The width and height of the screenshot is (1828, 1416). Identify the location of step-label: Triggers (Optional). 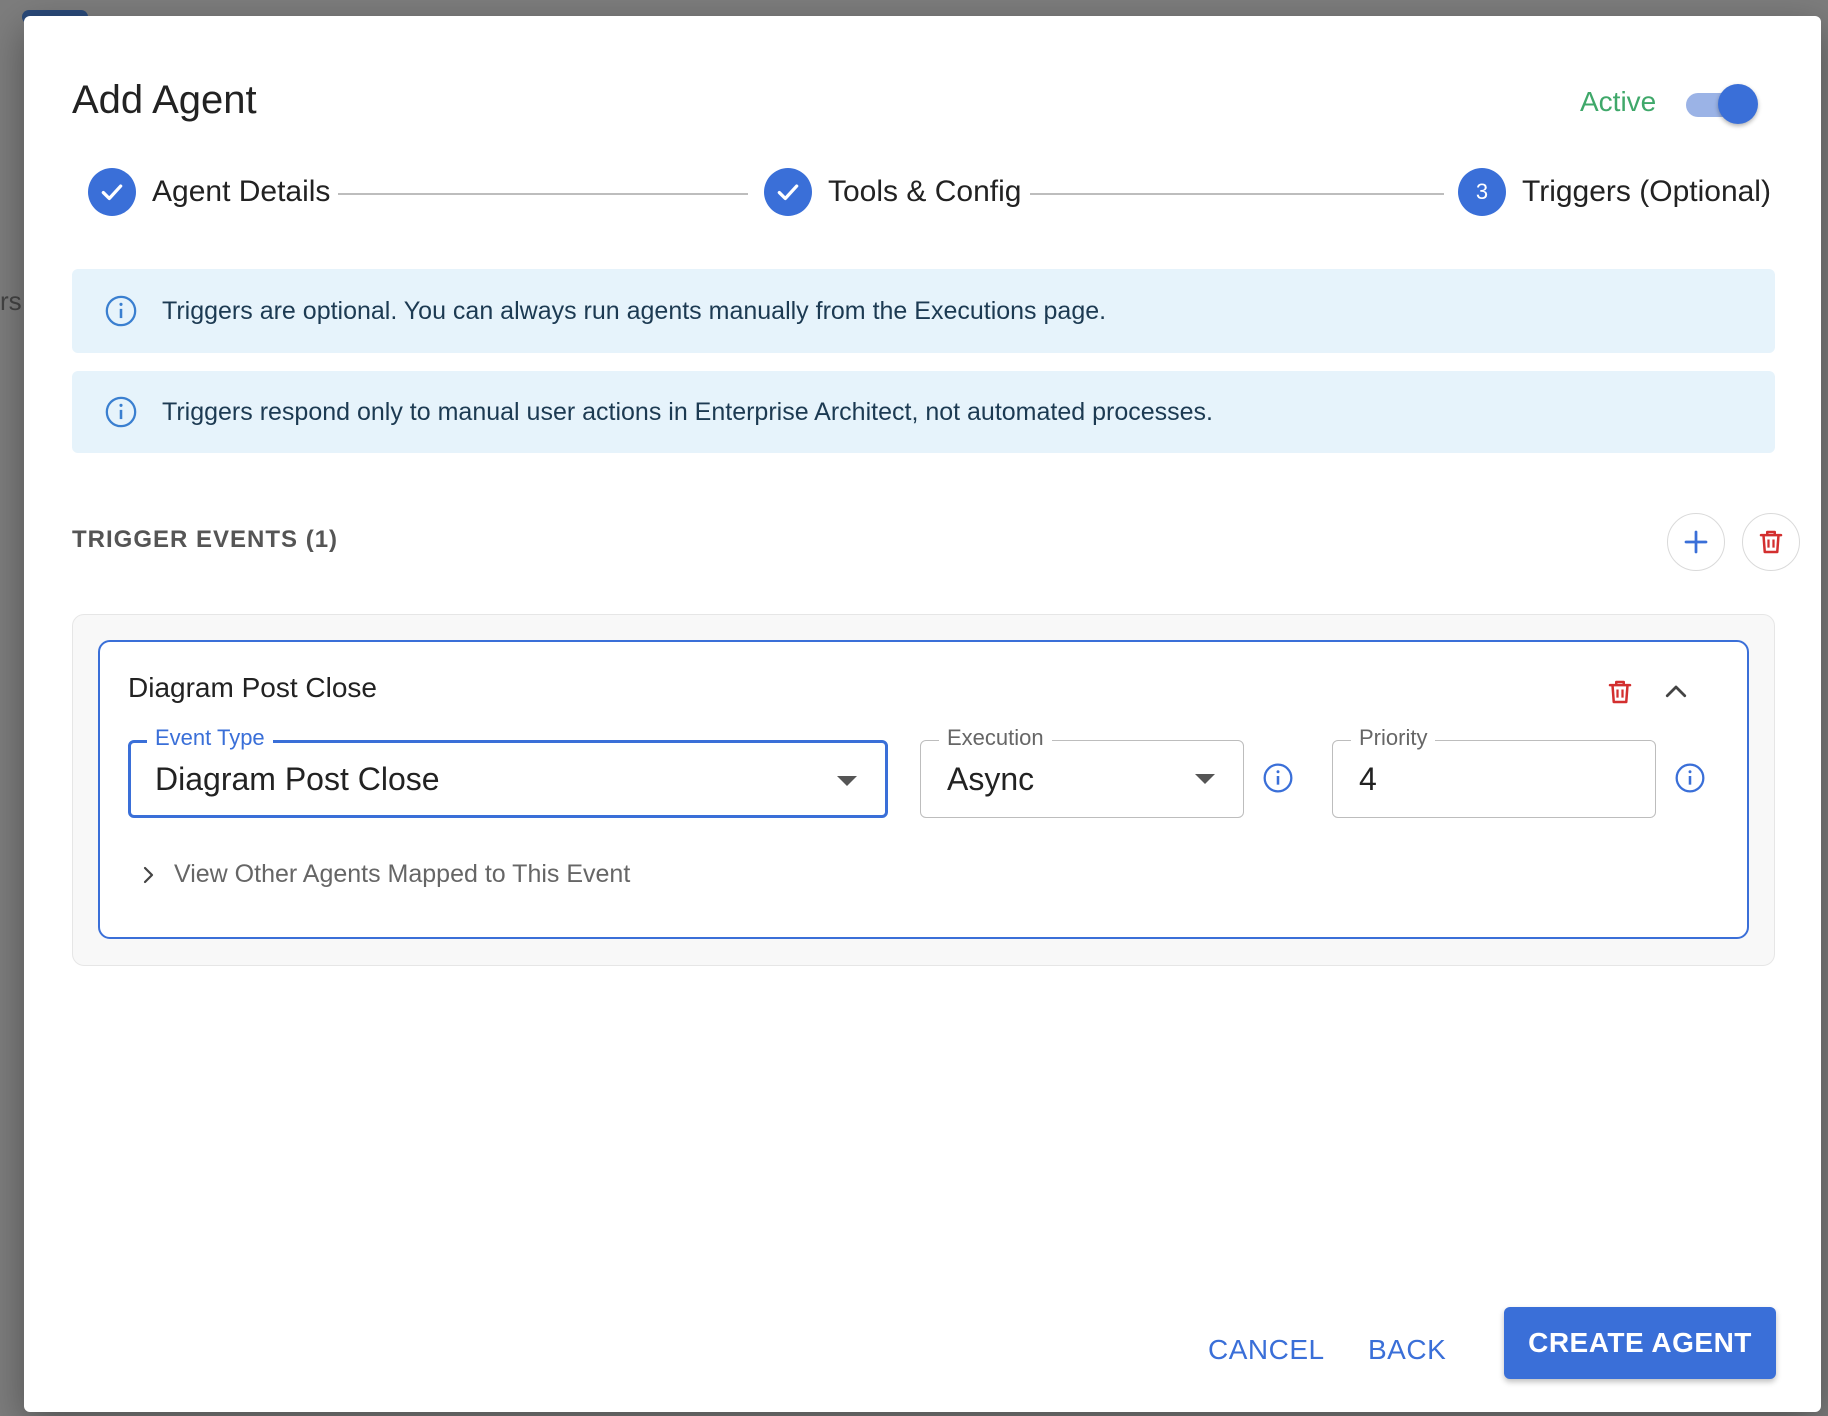
(1646, 191).